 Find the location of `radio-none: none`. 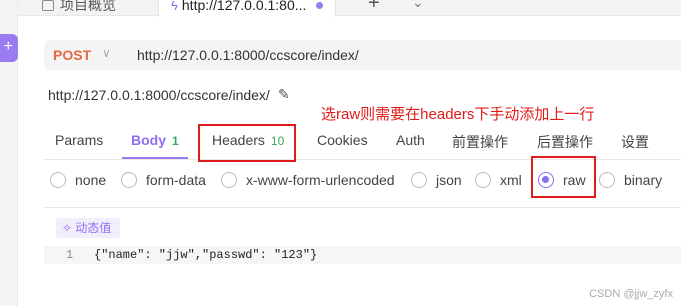

radio-none: none is located at coordinates (78, 180).